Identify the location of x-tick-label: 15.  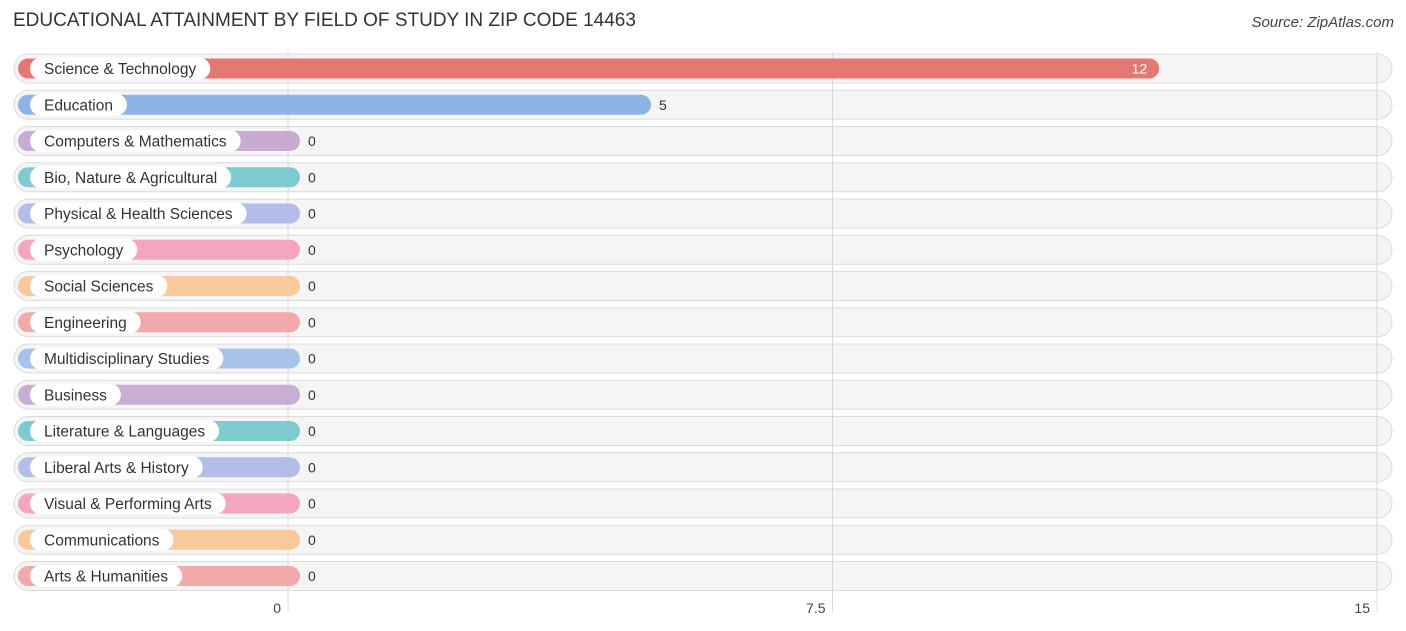
(1362, 608).